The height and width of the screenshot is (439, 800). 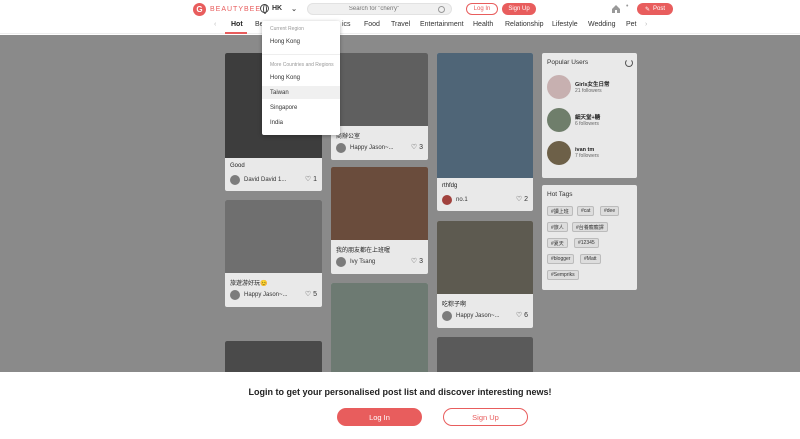 I want to click on chevron-down-icon: ⌄, so click(x=294, y=9).